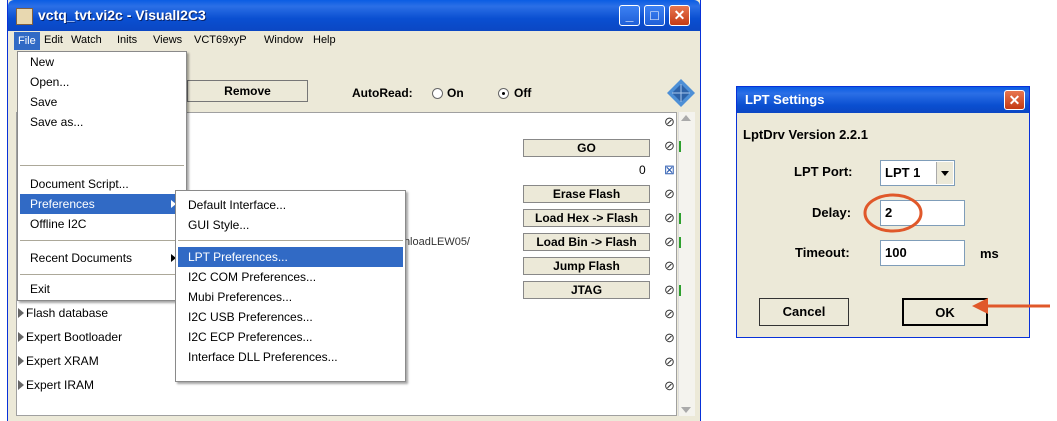 The width and height of the screenshot is (1057, 421). What do you see at coordinates (654, 15) in the screenshot?
I see `maximize-button: □` at bounding box center [654, 15].